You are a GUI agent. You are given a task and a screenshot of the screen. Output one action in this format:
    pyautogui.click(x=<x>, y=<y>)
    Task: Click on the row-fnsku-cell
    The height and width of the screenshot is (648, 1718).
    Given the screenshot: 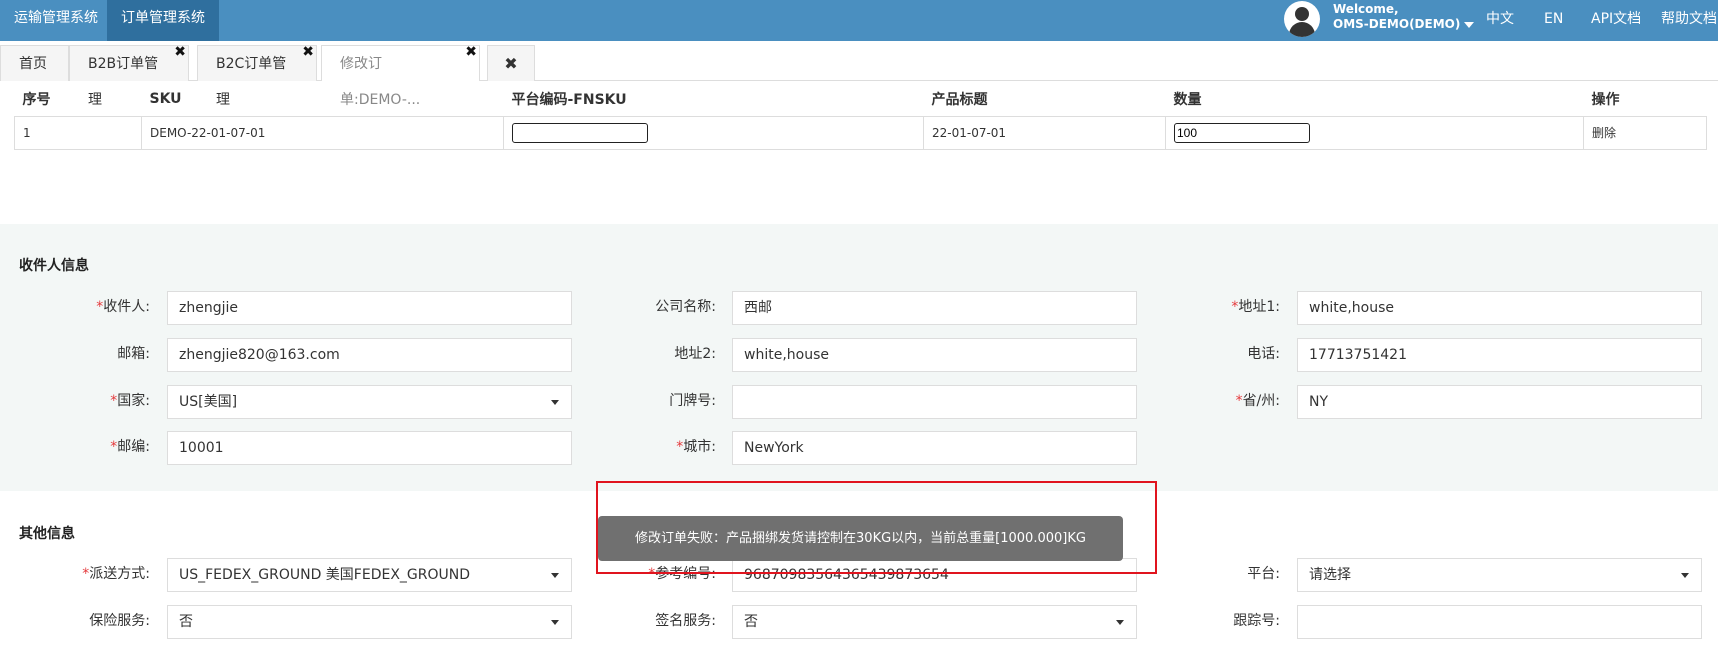 What is the action you would take?
    pyautogui.click(x=713, y=132)
    